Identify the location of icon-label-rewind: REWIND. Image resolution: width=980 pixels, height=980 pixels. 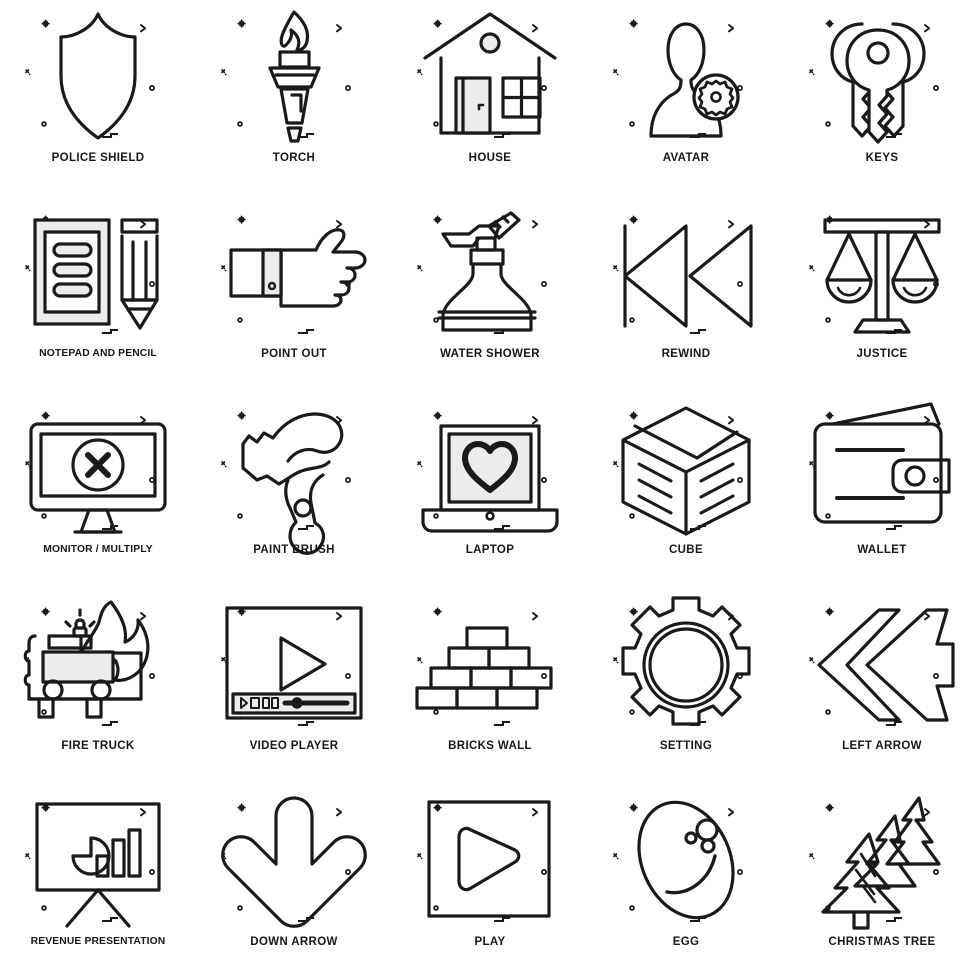
(686, 354).